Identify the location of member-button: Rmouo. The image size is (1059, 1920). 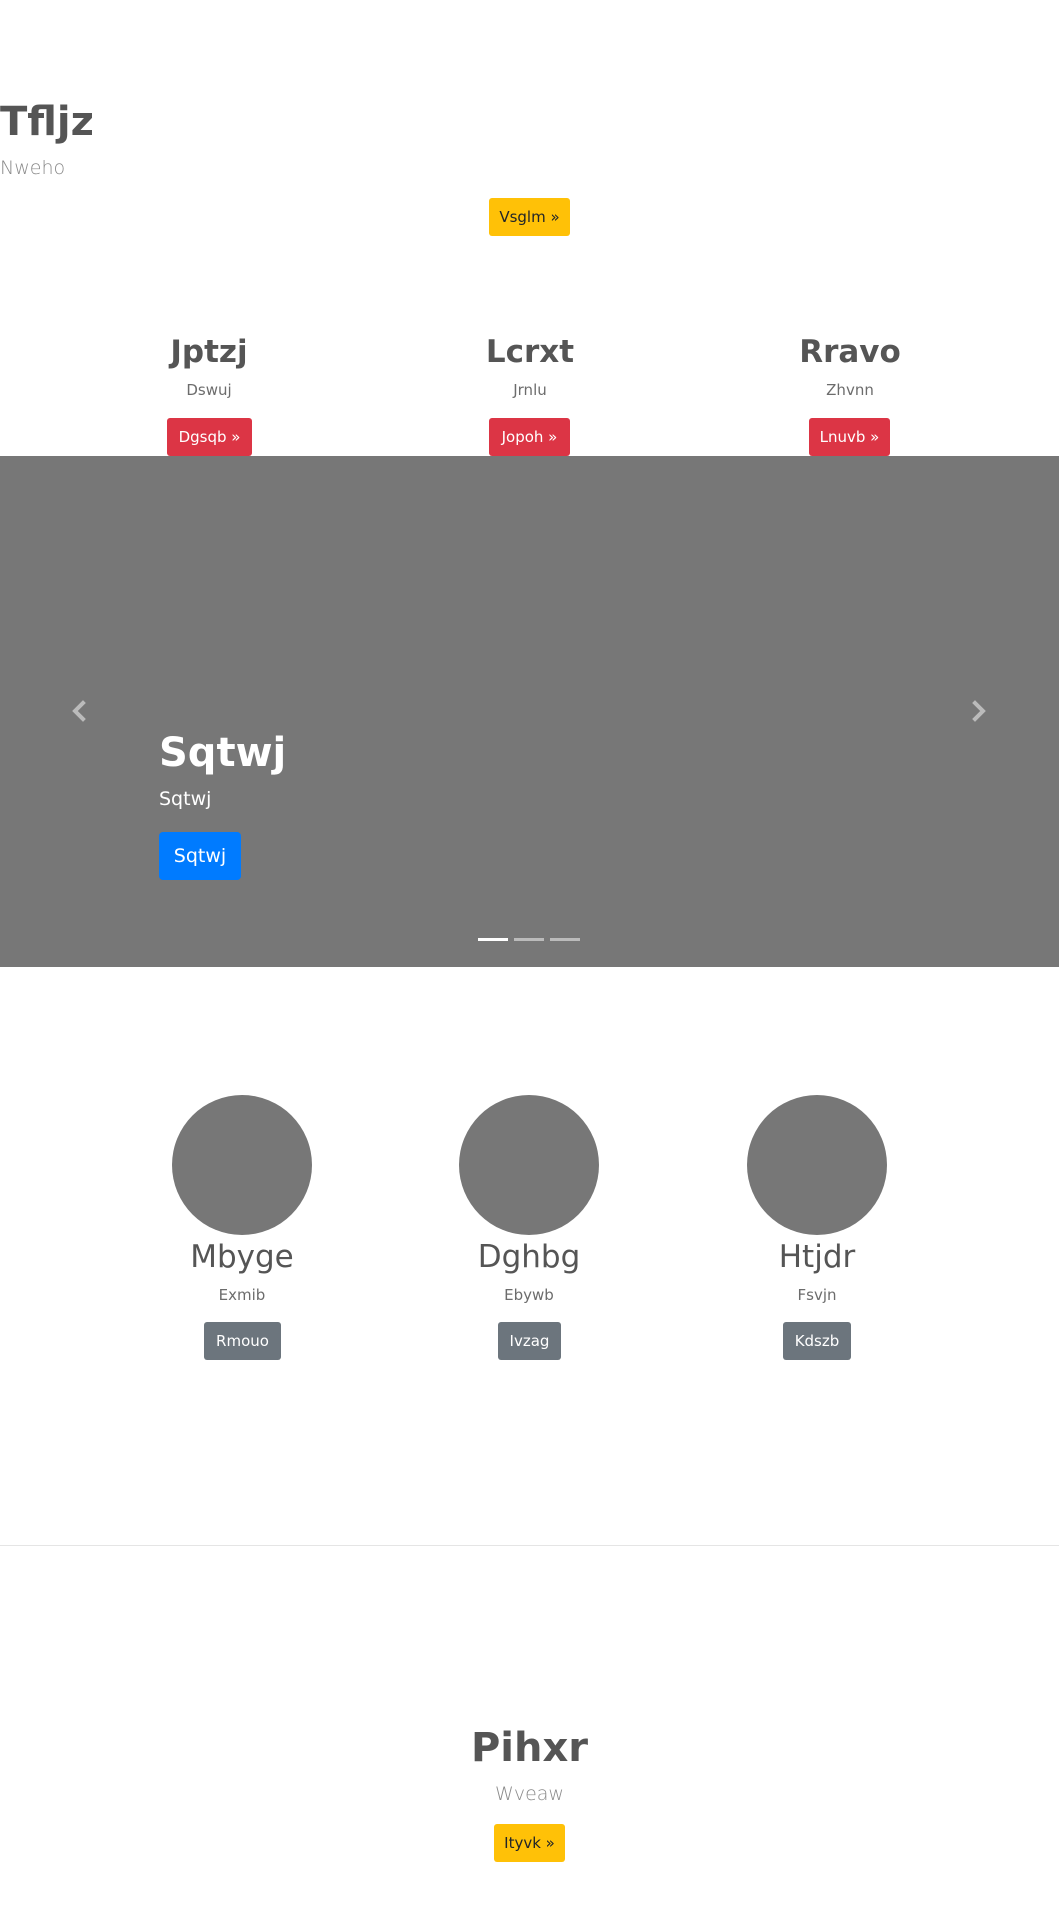
(242, 1341).